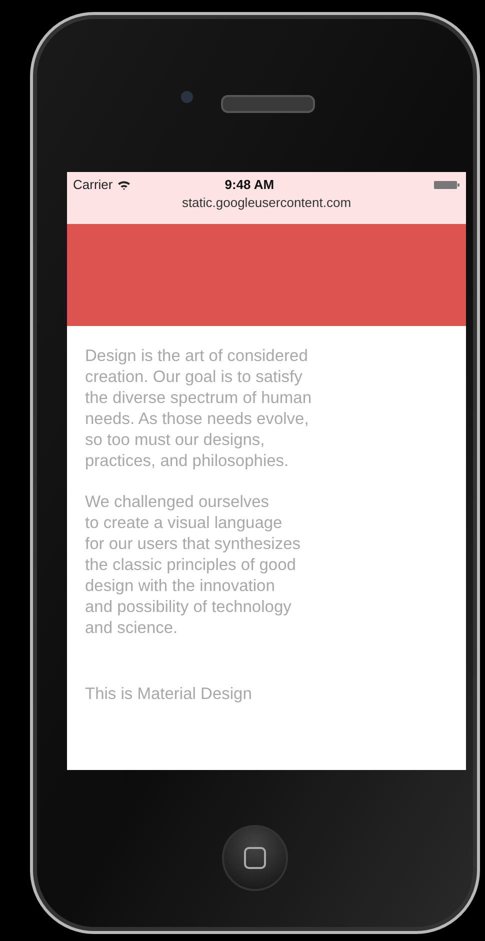 This screenshot has width=485, height=941. What do you see at coordinates (93, 184) in the screenshot?
I see `carrier-label: Carrier` at bounding box center [93, 184].